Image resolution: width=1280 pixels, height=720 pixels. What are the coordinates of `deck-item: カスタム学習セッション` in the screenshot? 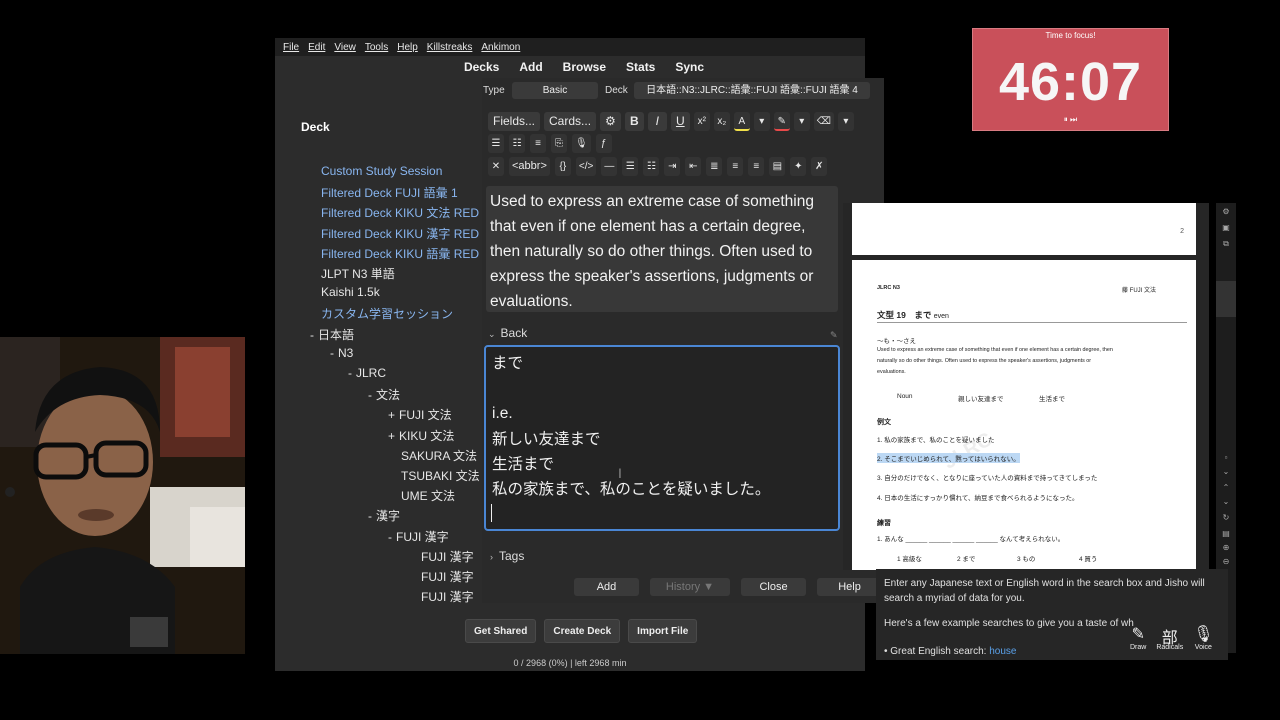 It's located at (387, 313).